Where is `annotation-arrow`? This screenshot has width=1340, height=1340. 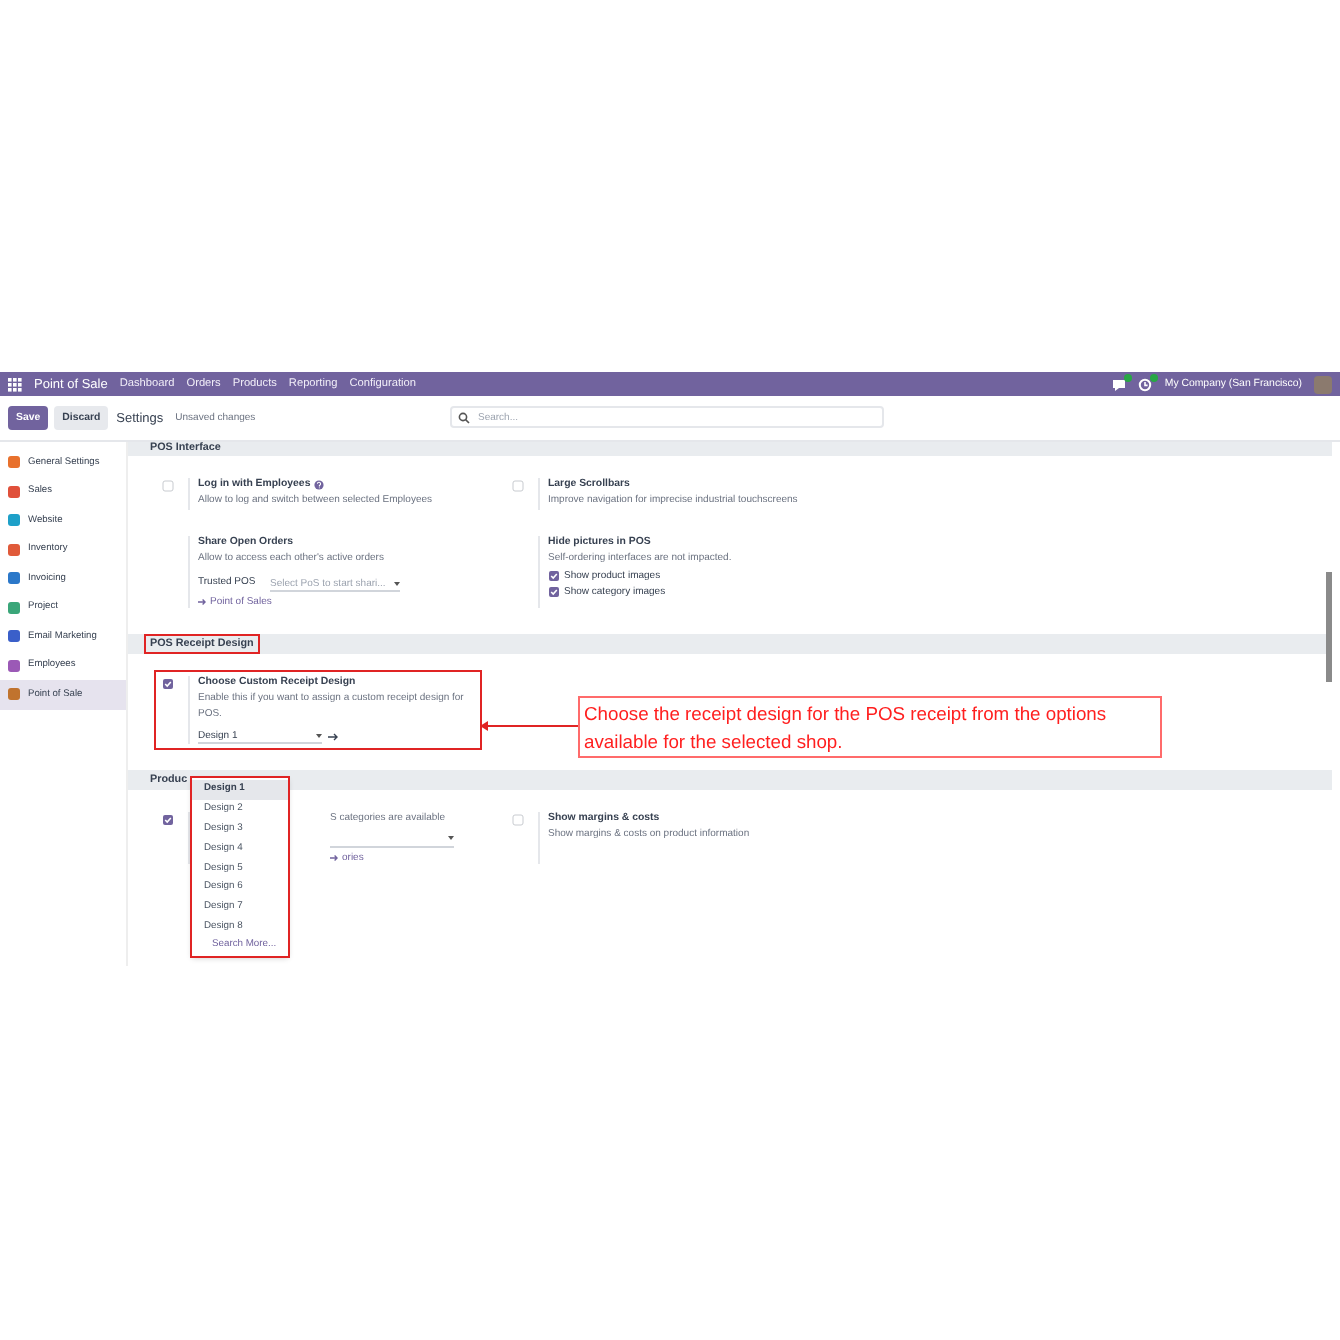 annotation-arrow is located at coordinates (529, 726).